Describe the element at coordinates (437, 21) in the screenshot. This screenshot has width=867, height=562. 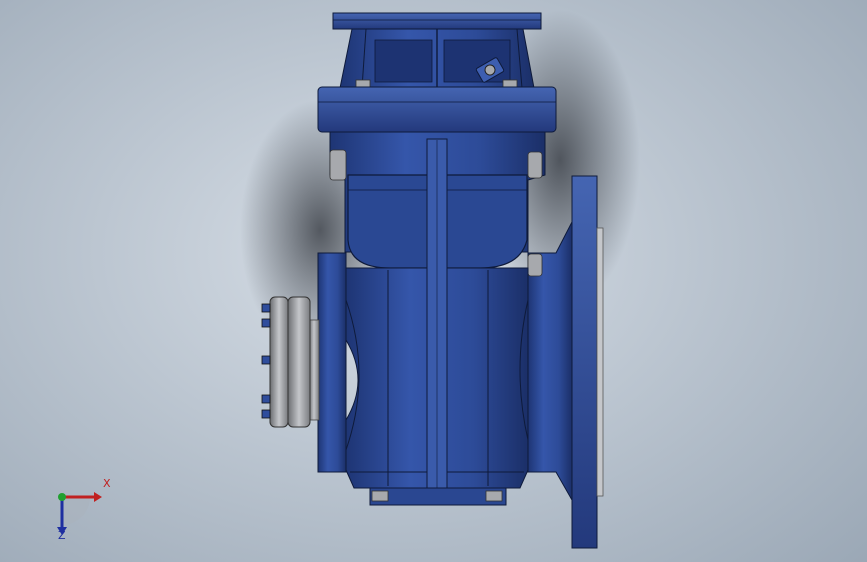
I see `top-flange-plate` at that location.